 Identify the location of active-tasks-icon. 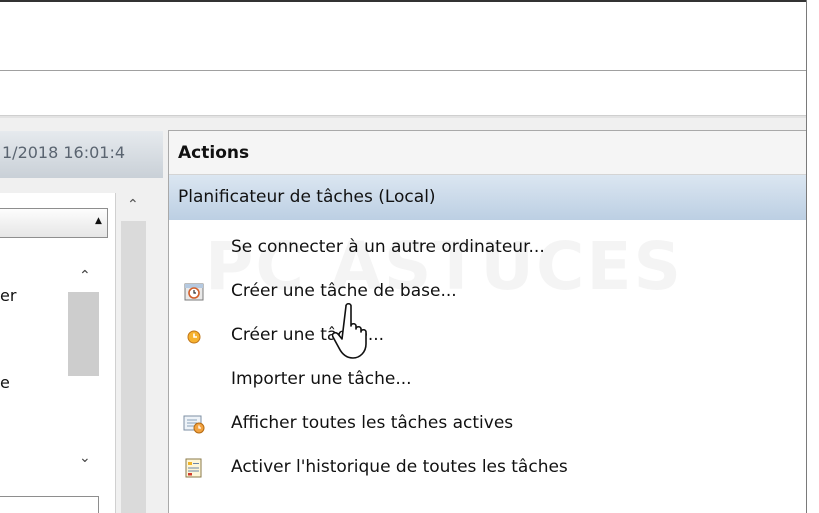
(194, 424).